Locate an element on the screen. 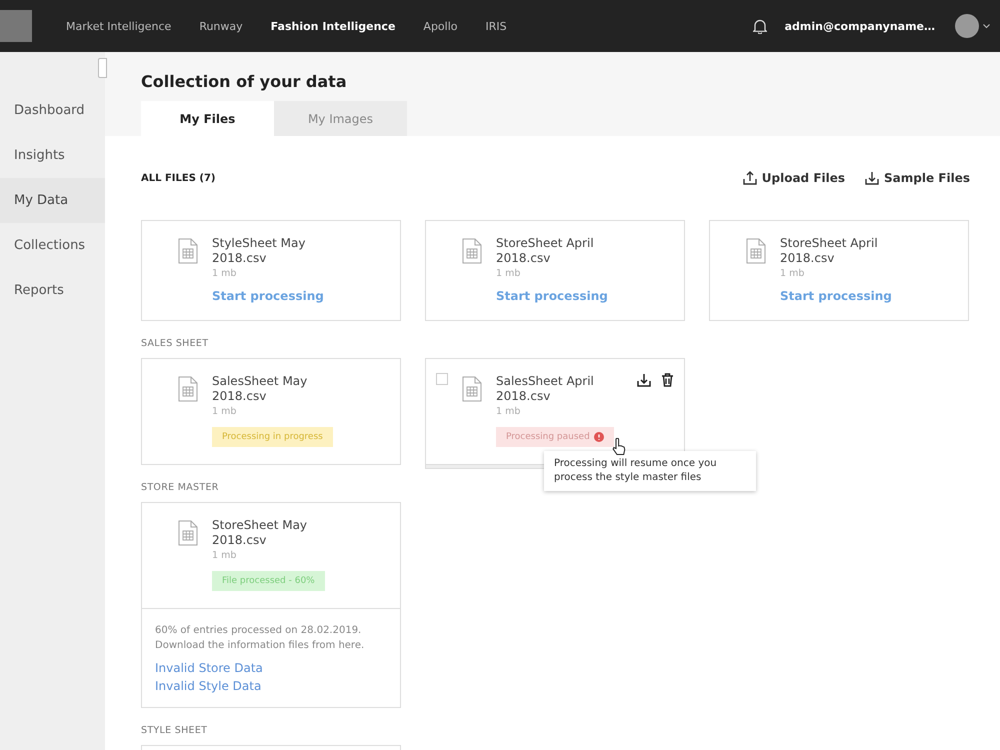  upload-button: Upload Files is located at coordinates (794, 178).